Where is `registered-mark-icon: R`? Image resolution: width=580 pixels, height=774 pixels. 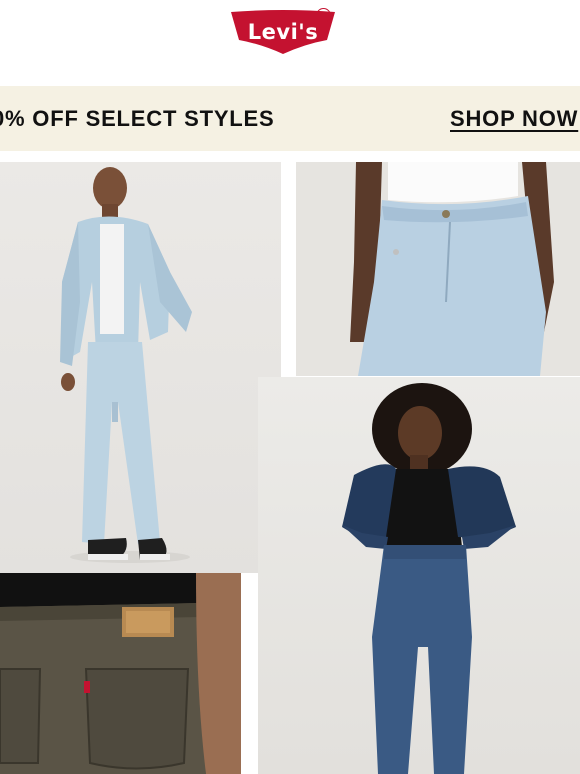 registered-mark-icon: R is located at coordinates (323, 15).